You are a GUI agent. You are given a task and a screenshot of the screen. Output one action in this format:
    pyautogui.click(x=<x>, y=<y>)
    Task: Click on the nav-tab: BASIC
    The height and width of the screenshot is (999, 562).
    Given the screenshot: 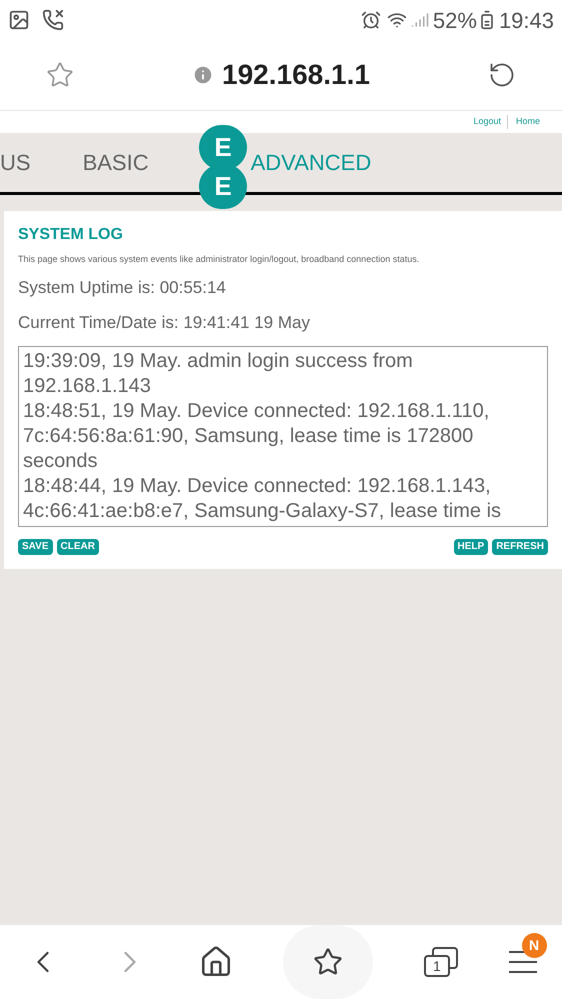 What is the action you would take?
    pyautogui.click(x=115, y=162)
    